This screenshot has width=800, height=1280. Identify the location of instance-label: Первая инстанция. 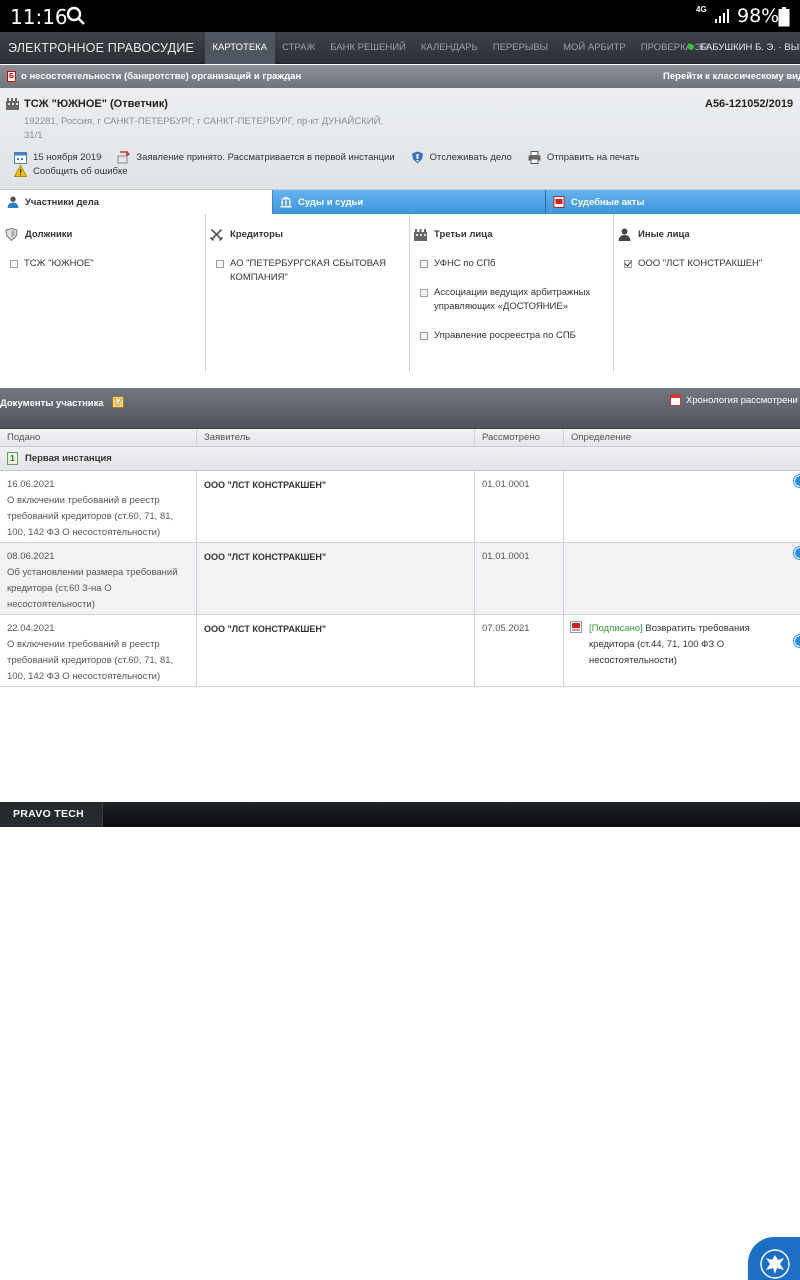
(68, 458).